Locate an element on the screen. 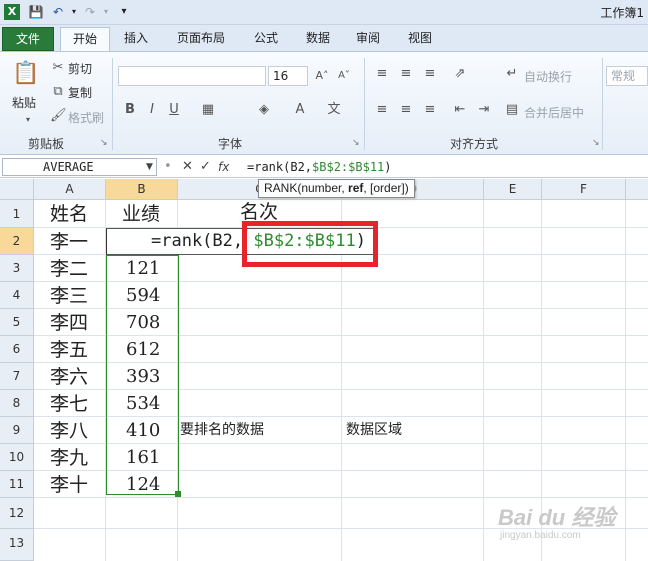 The height and width of the screenshot is (561, 648). select-all-corner is located at coordinates (17, 189).